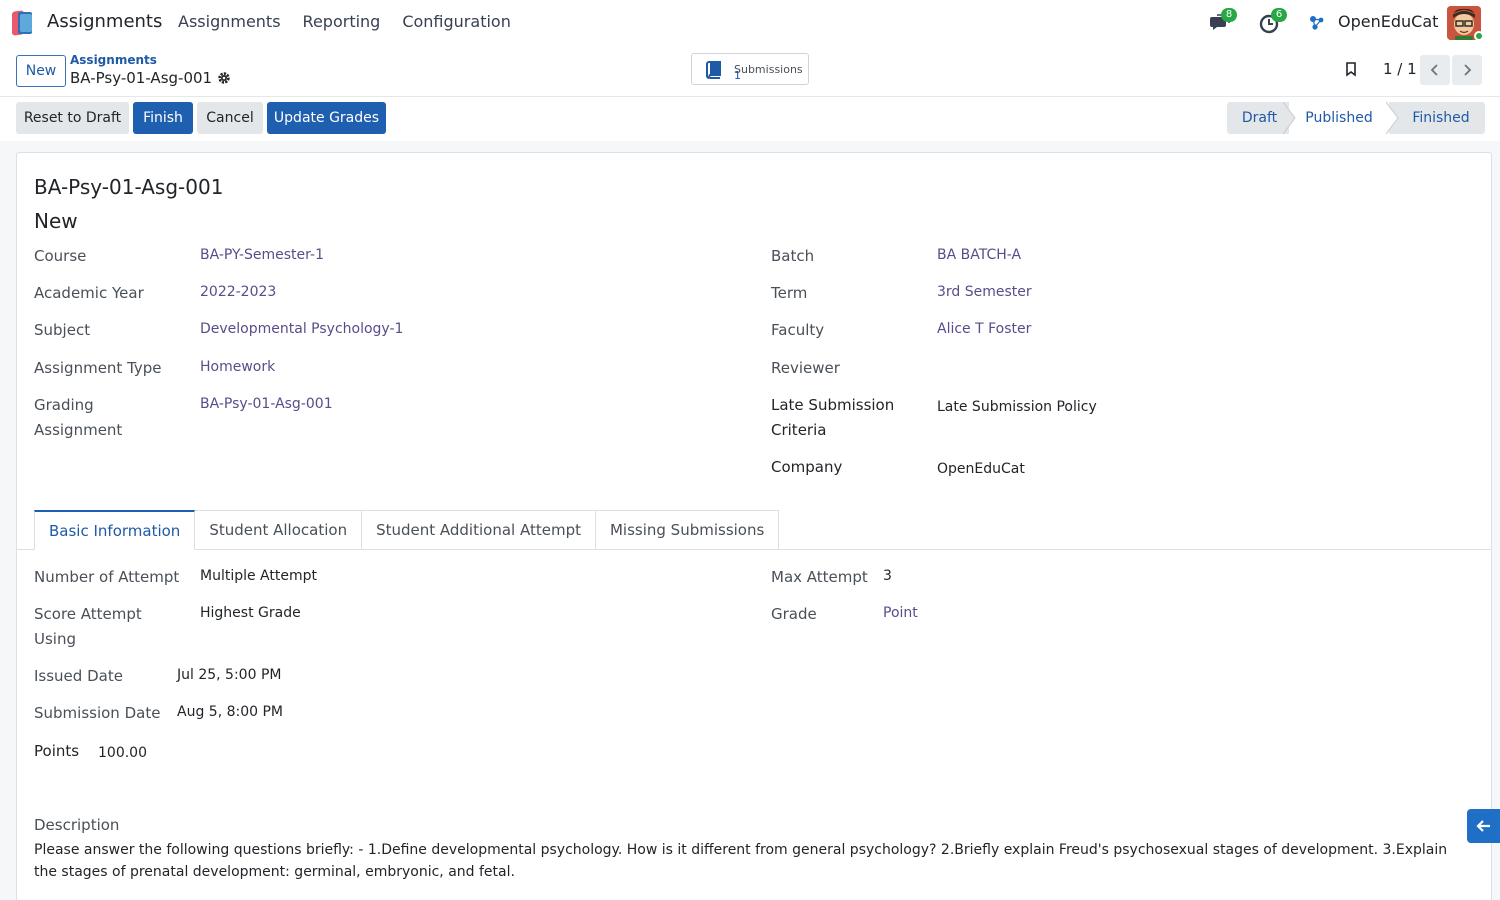 The width and height of the screenshot is (1500, 900). What do you see at coordinates (799, 430) in the screenshot?
I see `late-submission-label-line2: Criteria` at bounding box center [799, 430].